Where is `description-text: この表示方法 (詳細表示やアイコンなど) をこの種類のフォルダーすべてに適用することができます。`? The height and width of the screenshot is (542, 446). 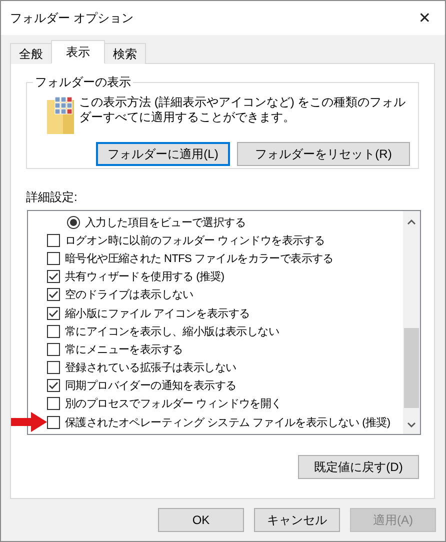 description-text: この表示方法 (詳細表示やアイコンなど) をこの種類のフォルダーすべてに適用することができます。 is located at coordinates (243, 110).